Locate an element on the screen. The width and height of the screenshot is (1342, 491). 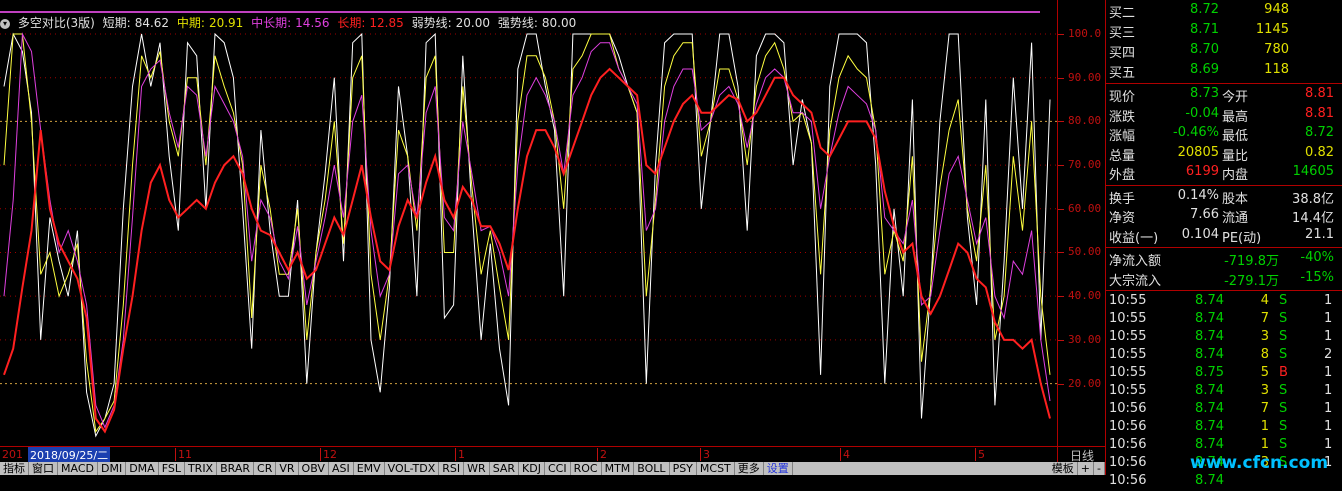
stat-value: 8.81 is located at coordinates (1319, 93).